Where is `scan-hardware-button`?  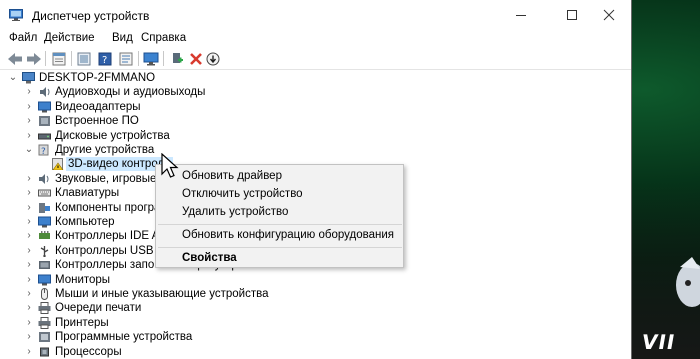 scan-hardware-button is located at coordinates (126, 58).